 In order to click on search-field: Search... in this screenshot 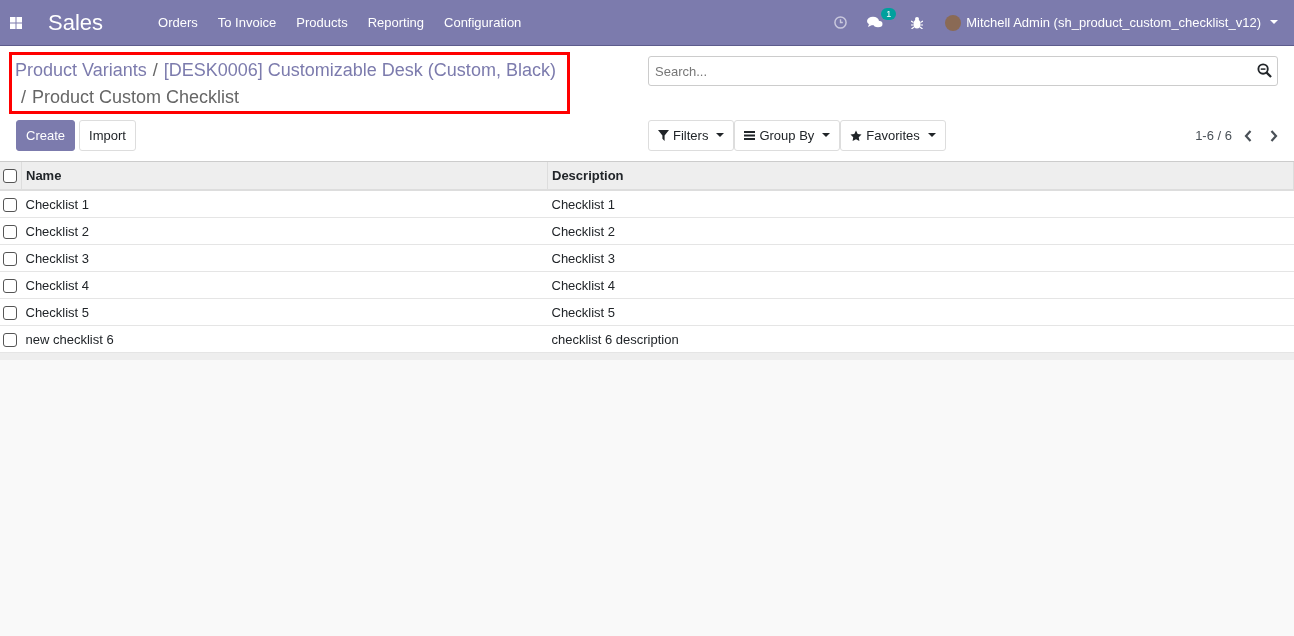, I will do `click(963, 71)`.